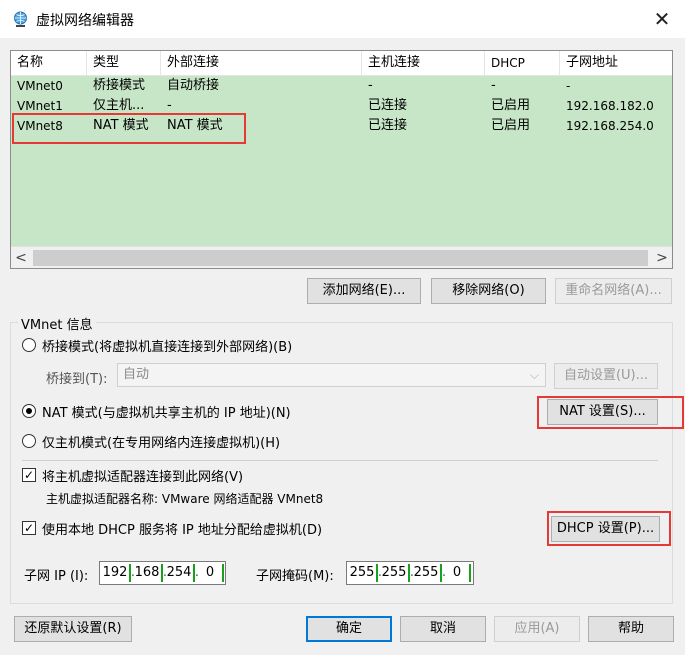 The height and width of the screenshot is (655, 685). I want to click on scroll-right-arrow-icon: >, so click(662, 257).